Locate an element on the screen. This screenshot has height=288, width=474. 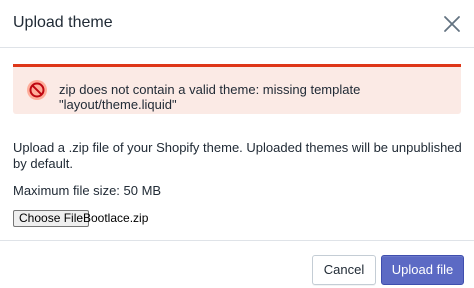
close-icon is located at coordinates (452, 24).